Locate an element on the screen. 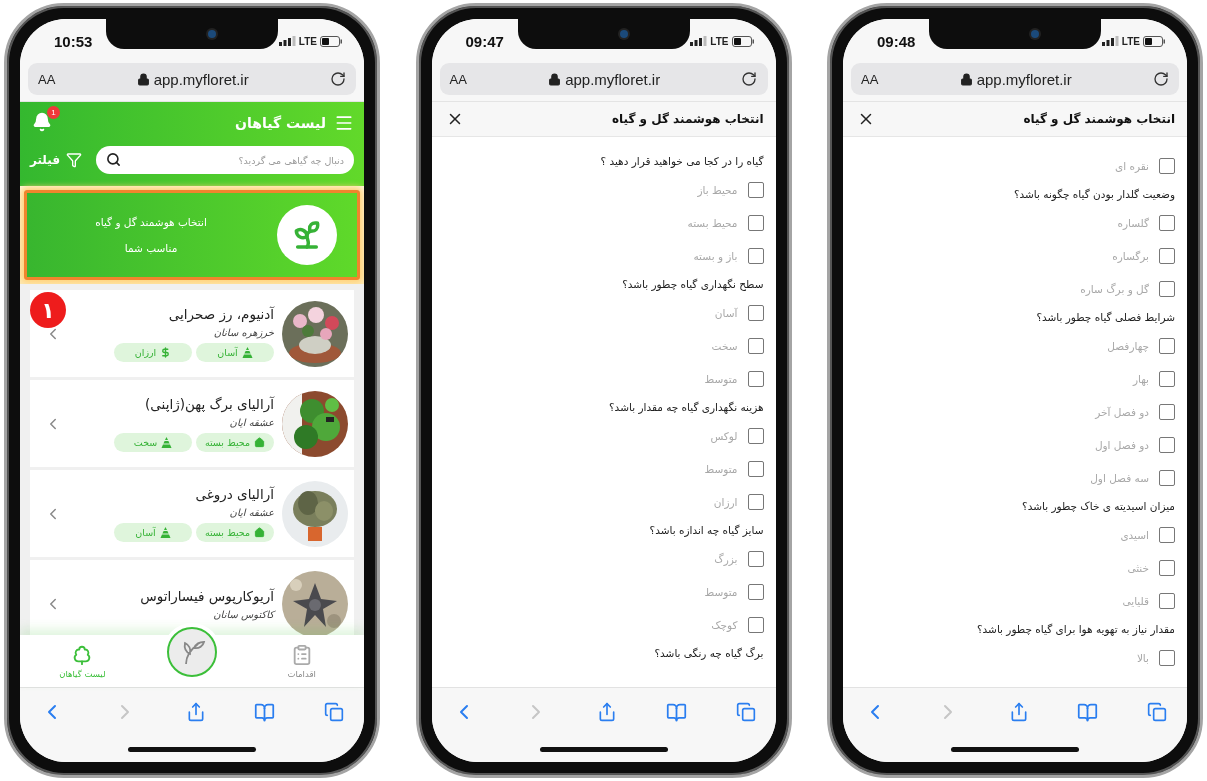 This screenshot has height=781, width=1207. option-label: سه فصل اول is located at coordinates (1119, 477).